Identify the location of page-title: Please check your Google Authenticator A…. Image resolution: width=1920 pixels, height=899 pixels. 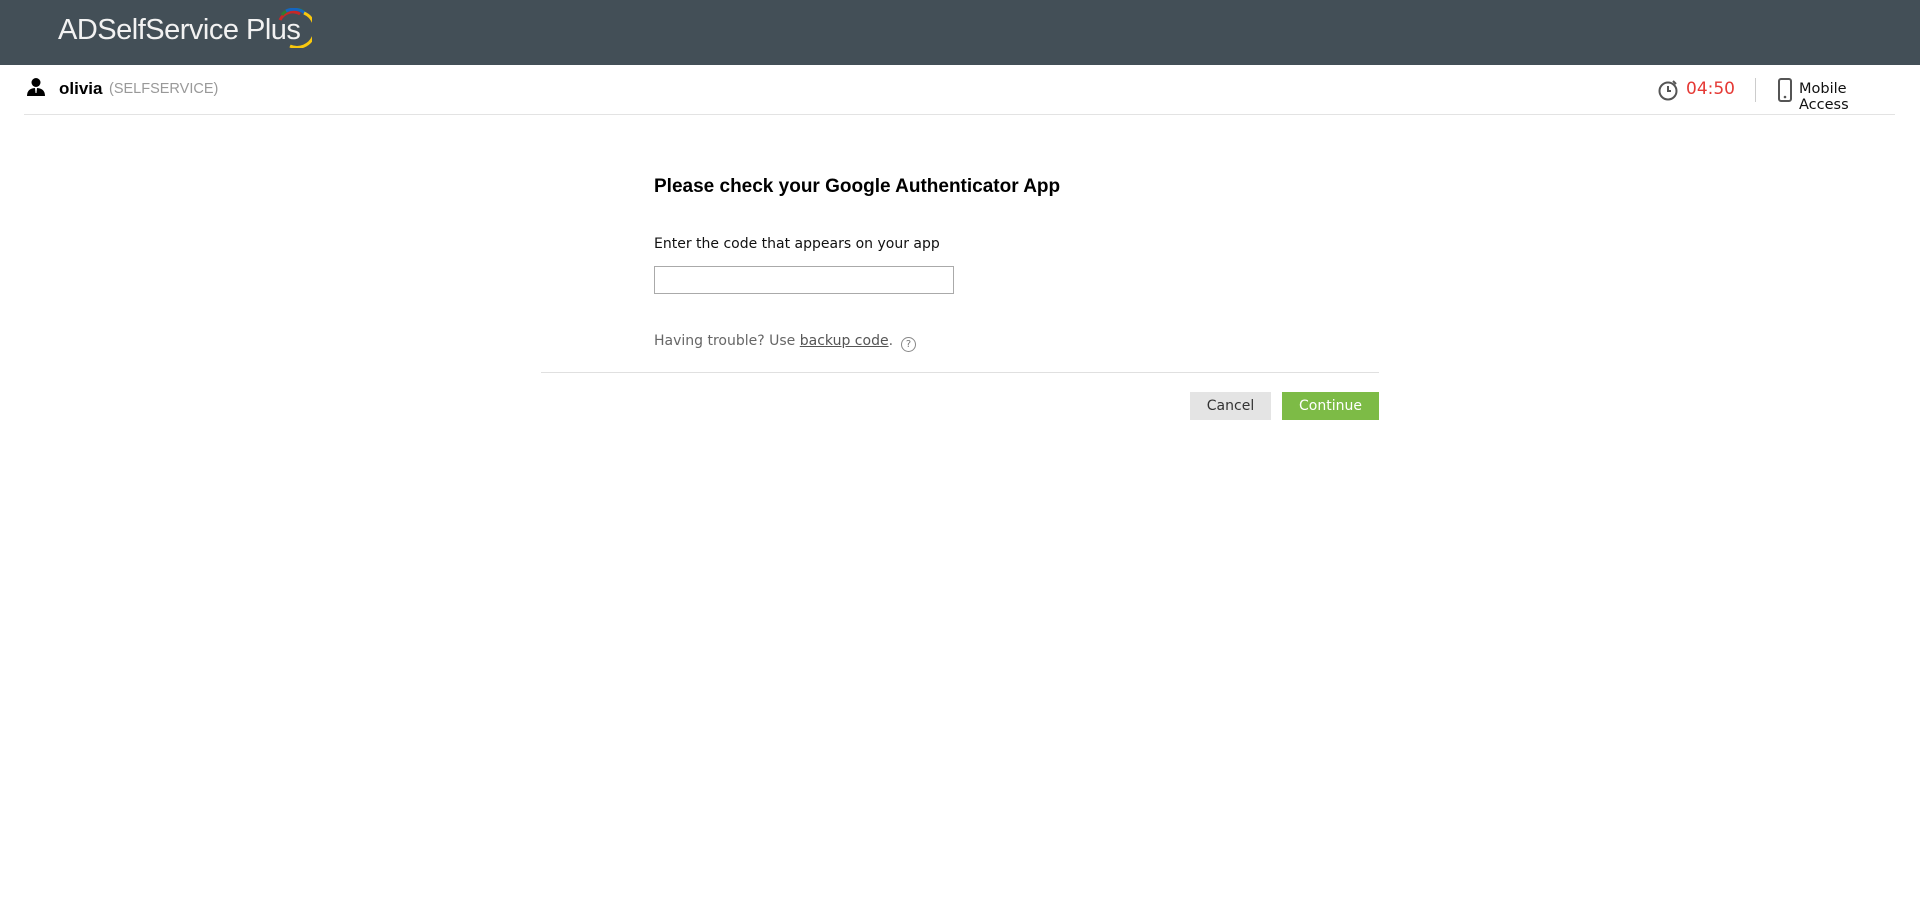
(857, 186).